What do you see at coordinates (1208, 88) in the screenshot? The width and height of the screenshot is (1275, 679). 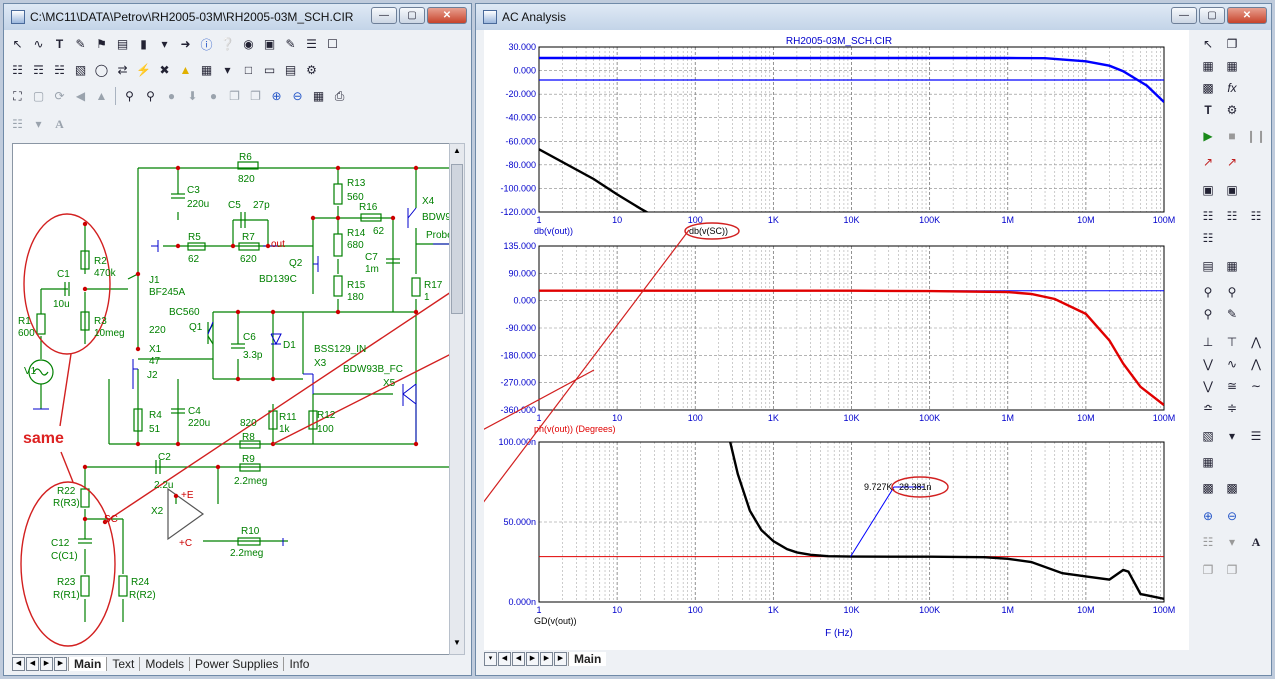 I see `scale-icon: ▩` at bounding box center [1208, 88].